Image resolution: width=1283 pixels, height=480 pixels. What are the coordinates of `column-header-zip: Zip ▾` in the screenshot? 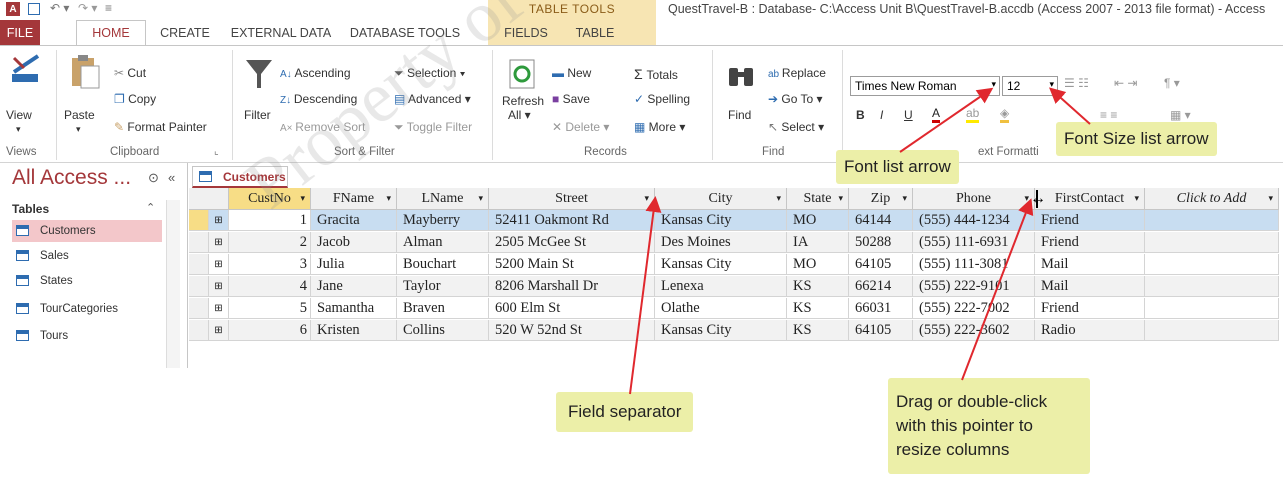 It's located at (881, 199).